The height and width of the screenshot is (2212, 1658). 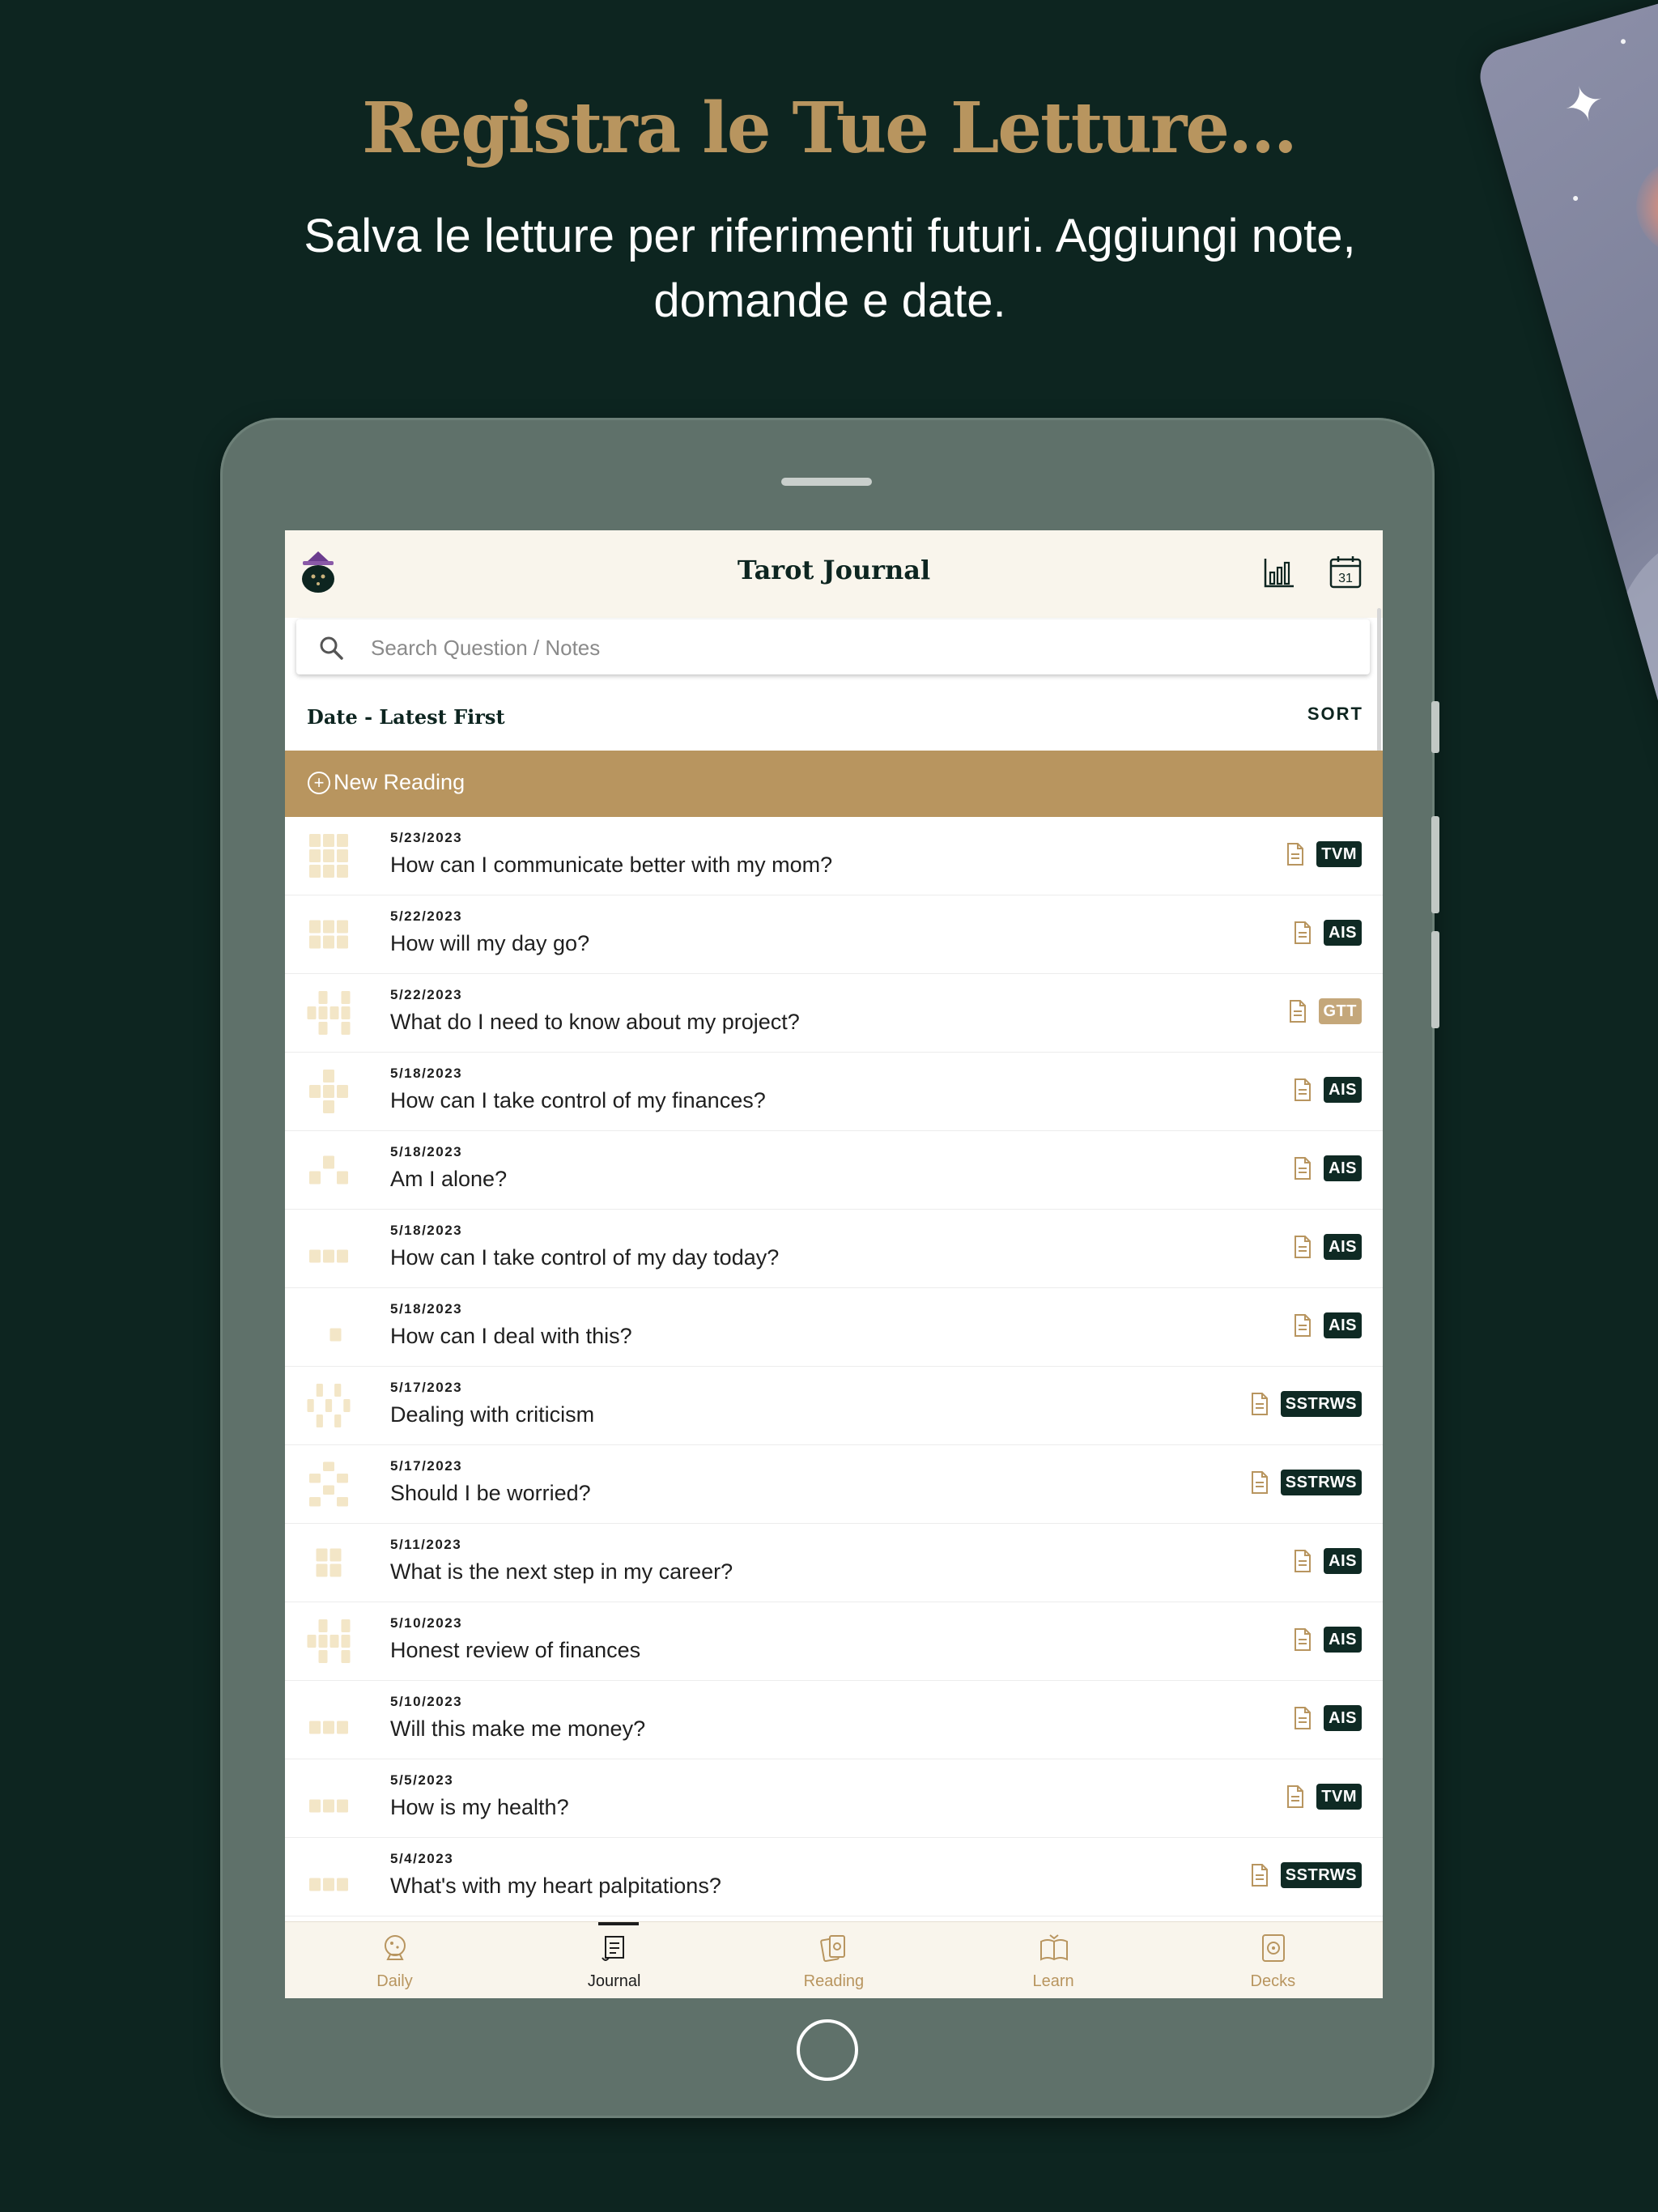 What do you see at coordinates (1053, 1981) in the screenshot?
I see `tab-label: Learn` at bounding box center [1053, 1981].